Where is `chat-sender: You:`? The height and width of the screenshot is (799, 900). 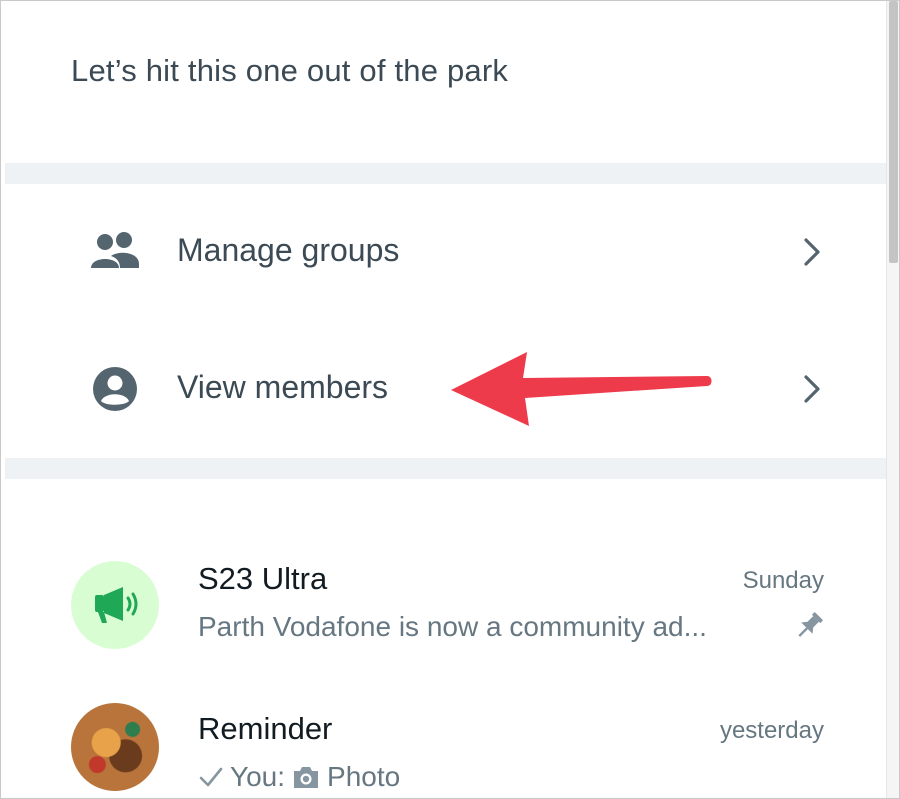
chat-sender: You: is located at coordinates (258, 776).